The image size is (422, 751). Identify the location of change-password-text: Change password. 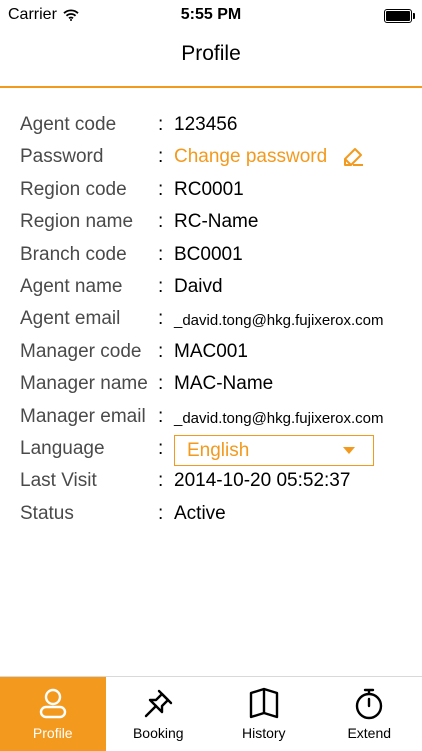
(250, 157).